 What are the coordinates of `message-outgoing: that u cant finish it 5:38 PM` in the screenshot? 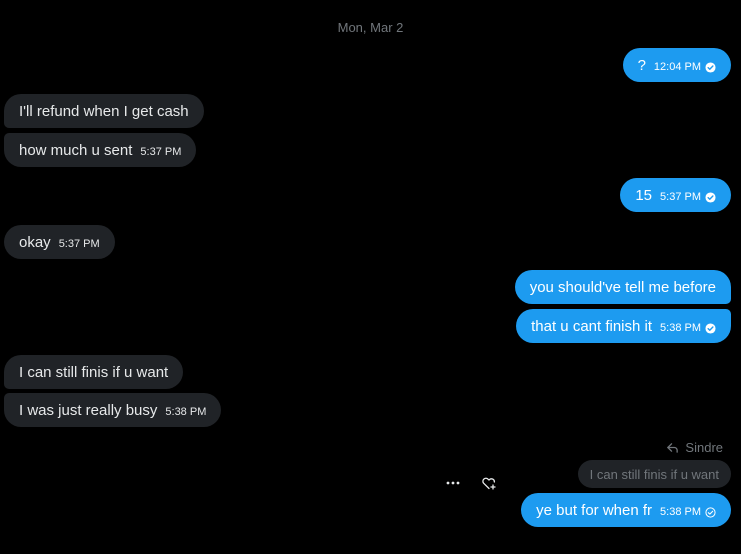 It's located at (623, 326).